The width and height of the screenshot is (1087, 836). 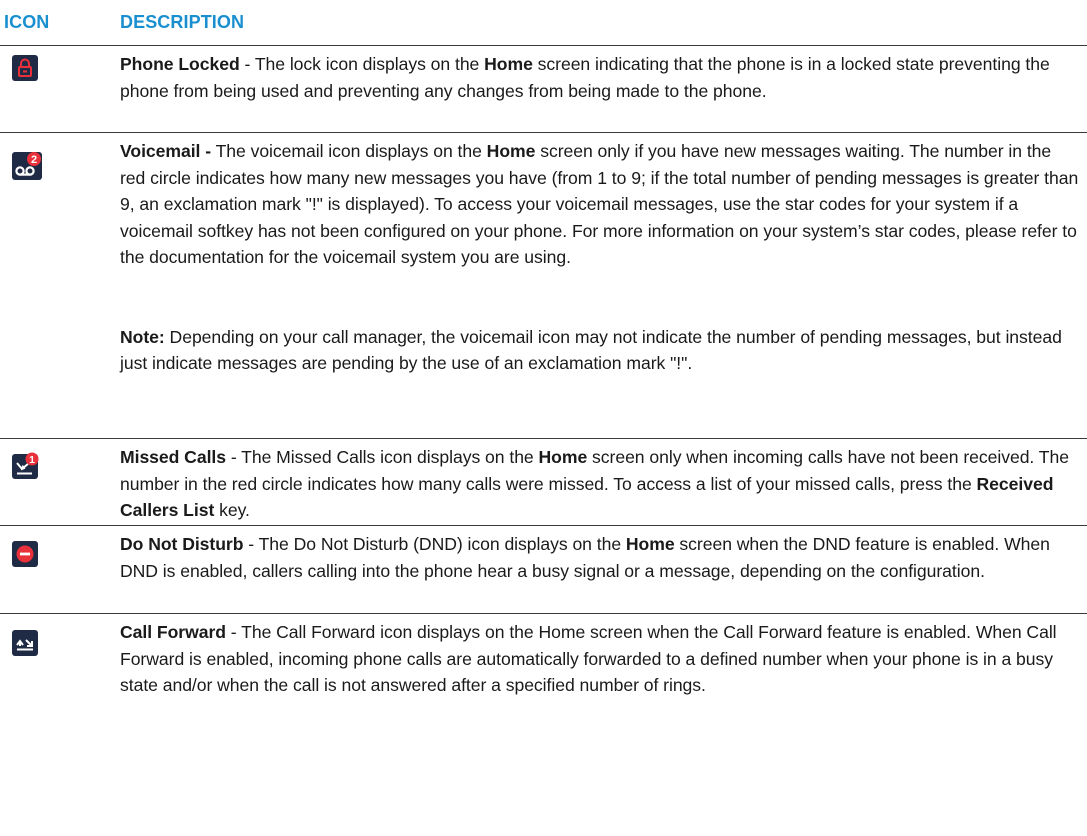 I want to click on row-title: Call Forward, so click(x=173, y=632).